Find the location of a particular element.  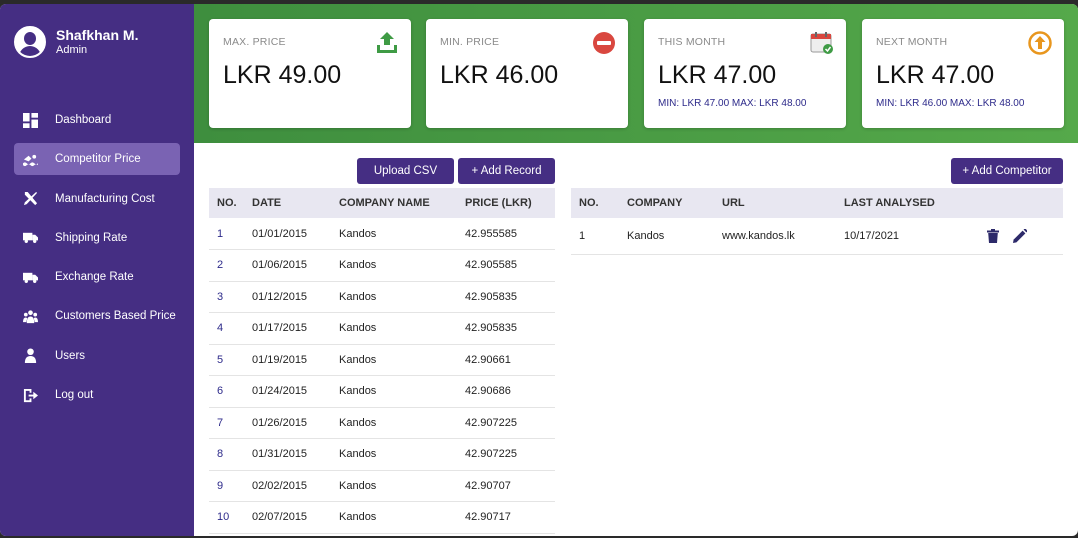

sidebar-item-log-out: Log out is located at coordinates (97, 395).